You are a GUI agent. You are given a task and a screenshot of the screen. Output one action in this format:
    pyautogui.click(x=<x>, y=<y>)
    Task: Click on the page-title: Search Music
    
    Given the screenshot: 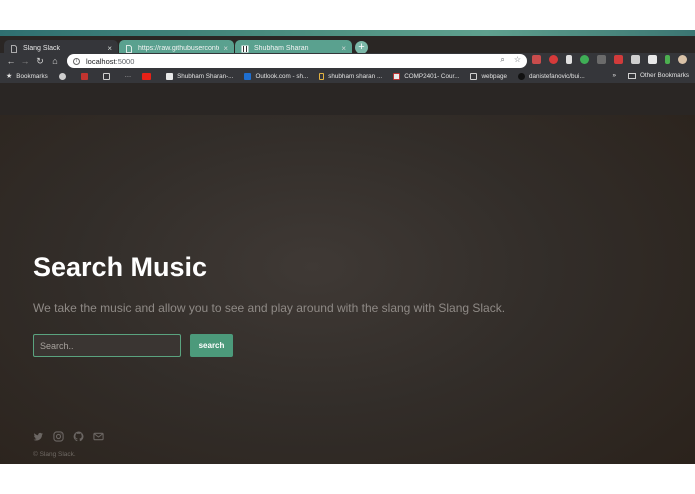 What is the action you would take?
    pyautogui.click(x=120, y=267)
    